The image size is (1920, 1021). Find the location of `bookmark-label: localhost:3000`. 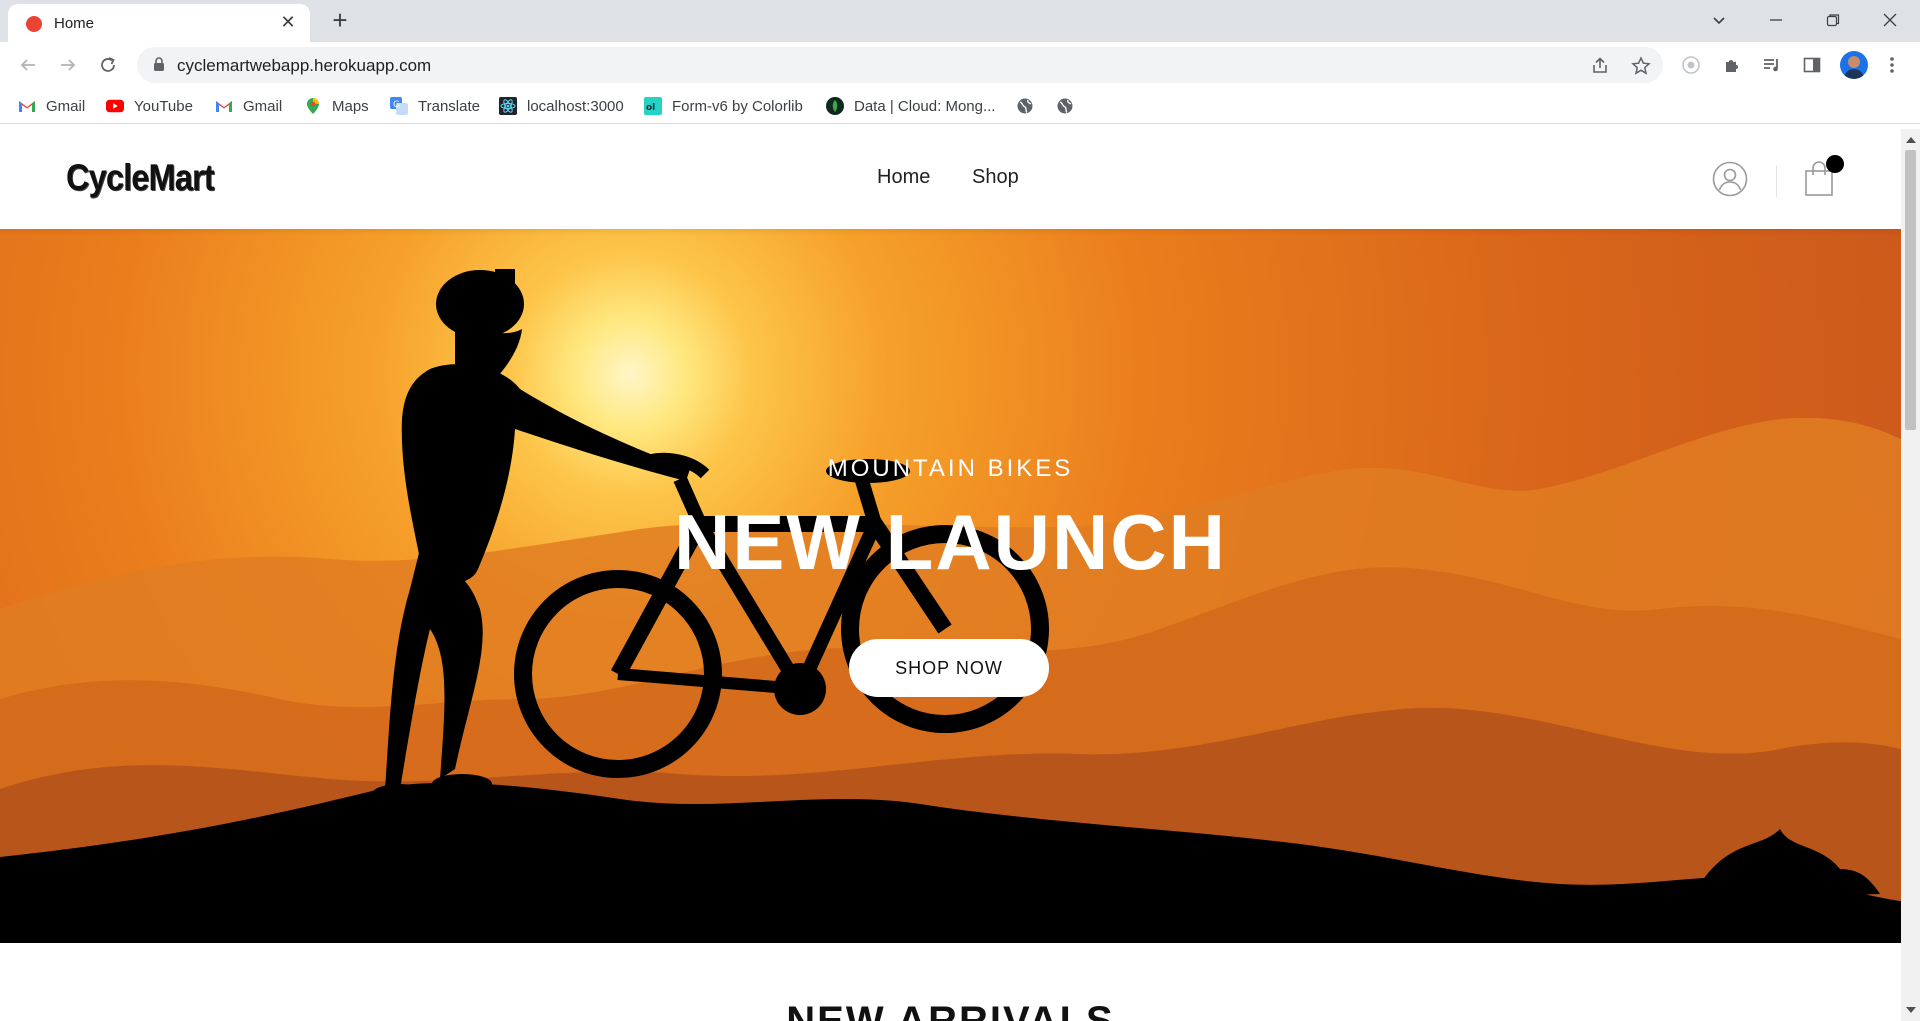

bookmark-label: localhost:3000 is located at coordinates (575, 106).